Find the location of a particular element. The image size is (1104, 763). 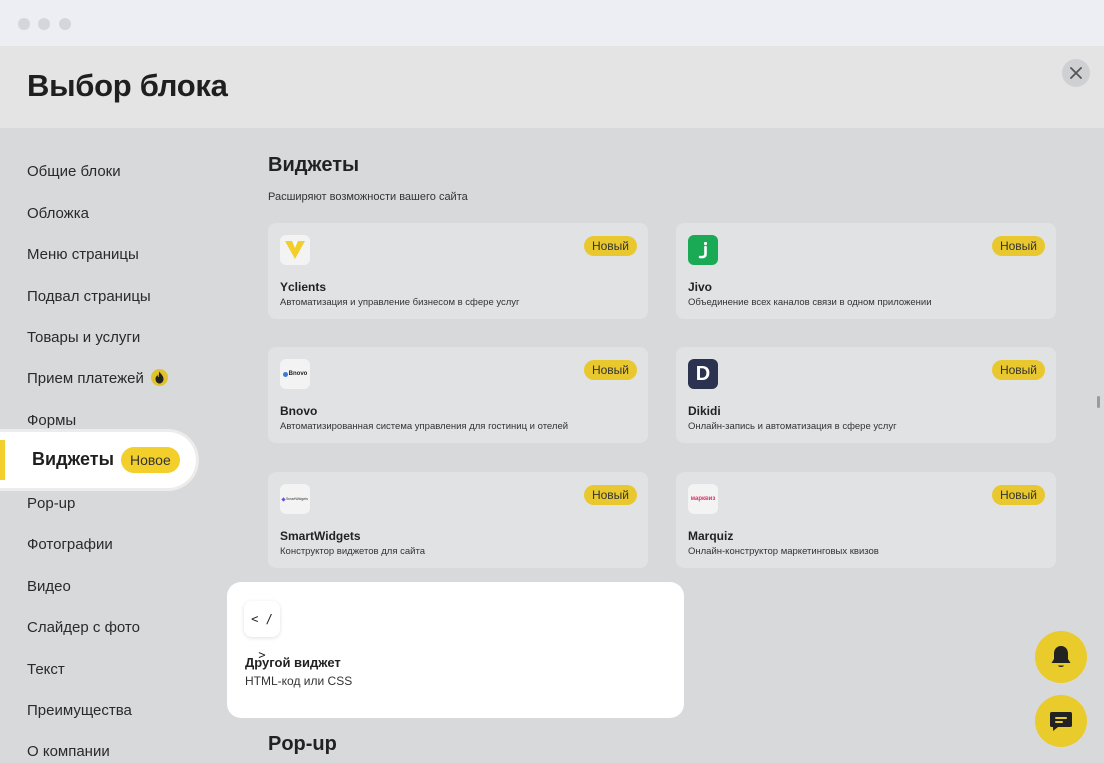

sidebar-item-label: Обложка is located at coordinates (58, 213).